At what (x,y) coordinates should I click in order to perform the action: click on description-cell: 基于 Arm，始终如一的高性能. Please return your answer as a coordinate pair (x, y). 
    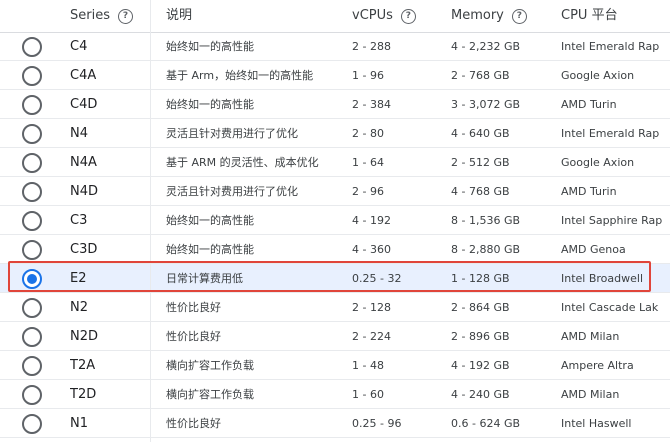
    Looking at the image, I should click on (240, 75).